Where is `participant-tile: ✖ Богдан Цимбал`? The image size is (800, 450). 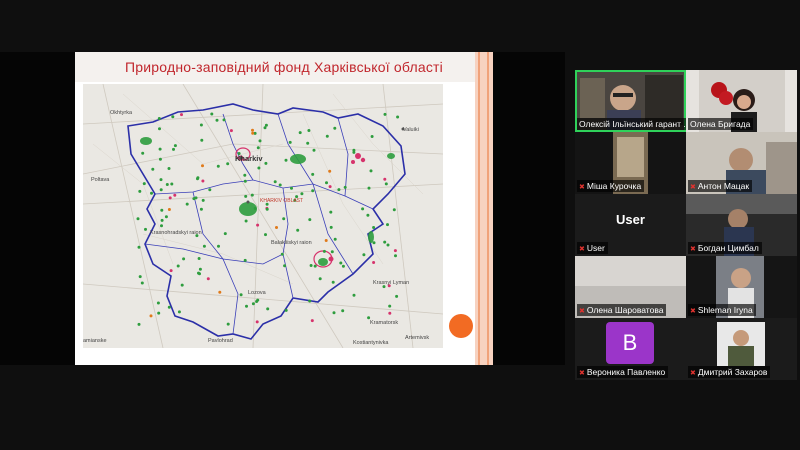
participant-tile: ✖ Богдан Цимбал is located at coordinates (741, 225).